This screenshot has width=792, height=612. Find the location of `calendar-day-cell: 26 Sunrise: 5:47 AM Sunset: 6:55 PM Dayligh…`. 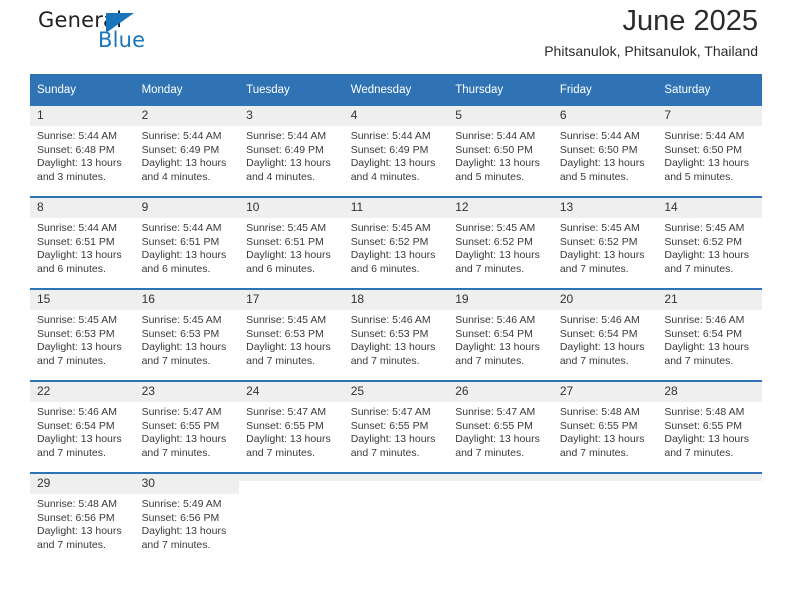

calendar-day-cell: 26 Sunrise: 5:47 AM Sunset: 6:55 PM Dayligh… is located at coordinates (500, 427).